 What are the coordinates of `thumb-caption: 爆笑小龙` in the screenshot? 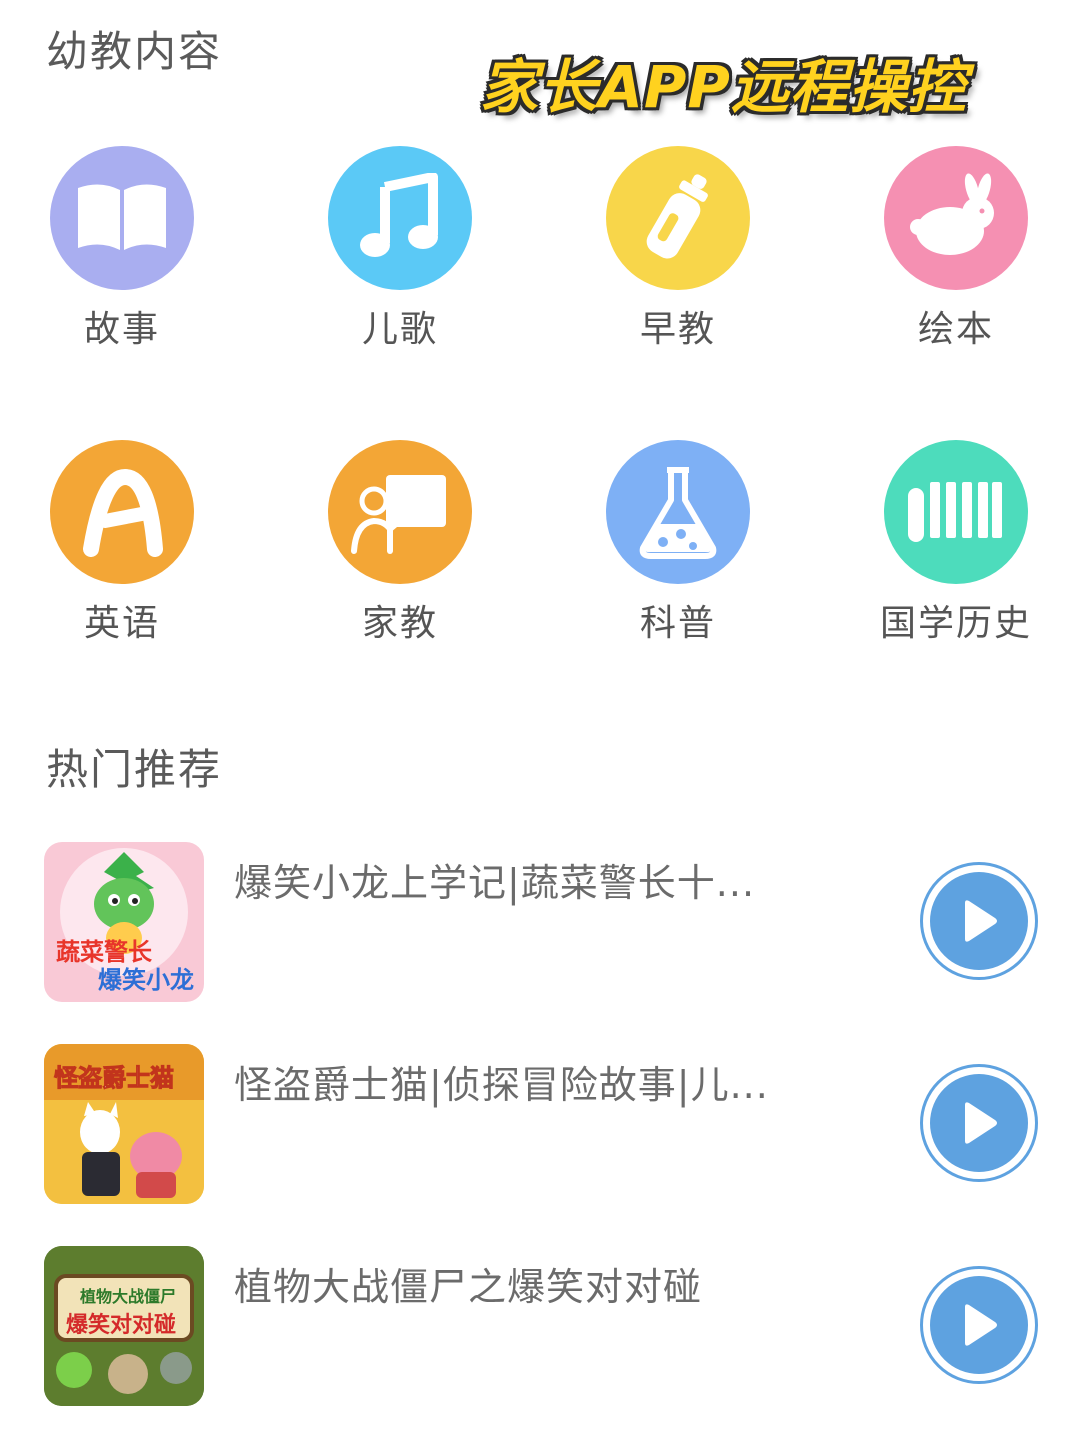 It's located at (146, 980).